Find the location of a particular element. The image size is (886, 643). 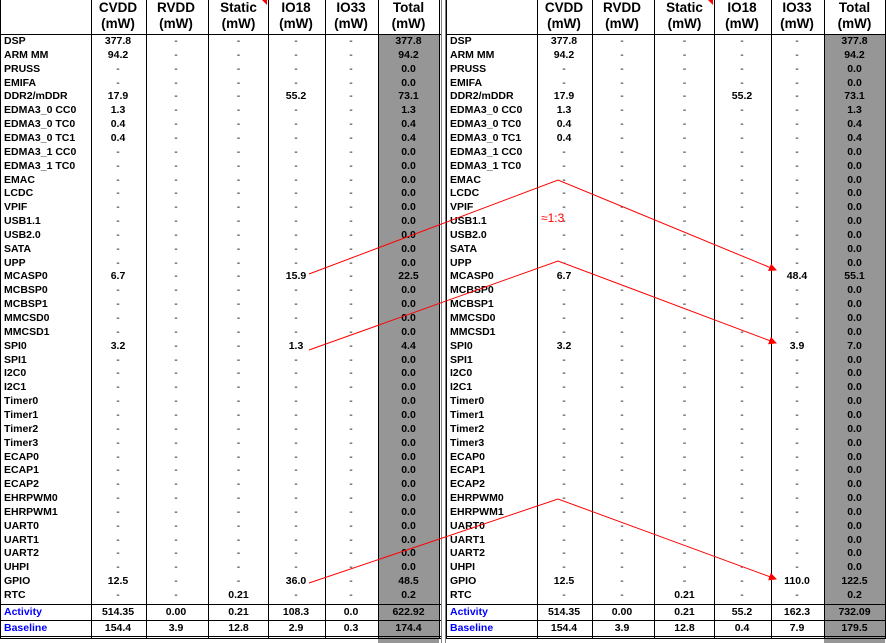

header-label: CVDD is located at coordinates (118, 7).